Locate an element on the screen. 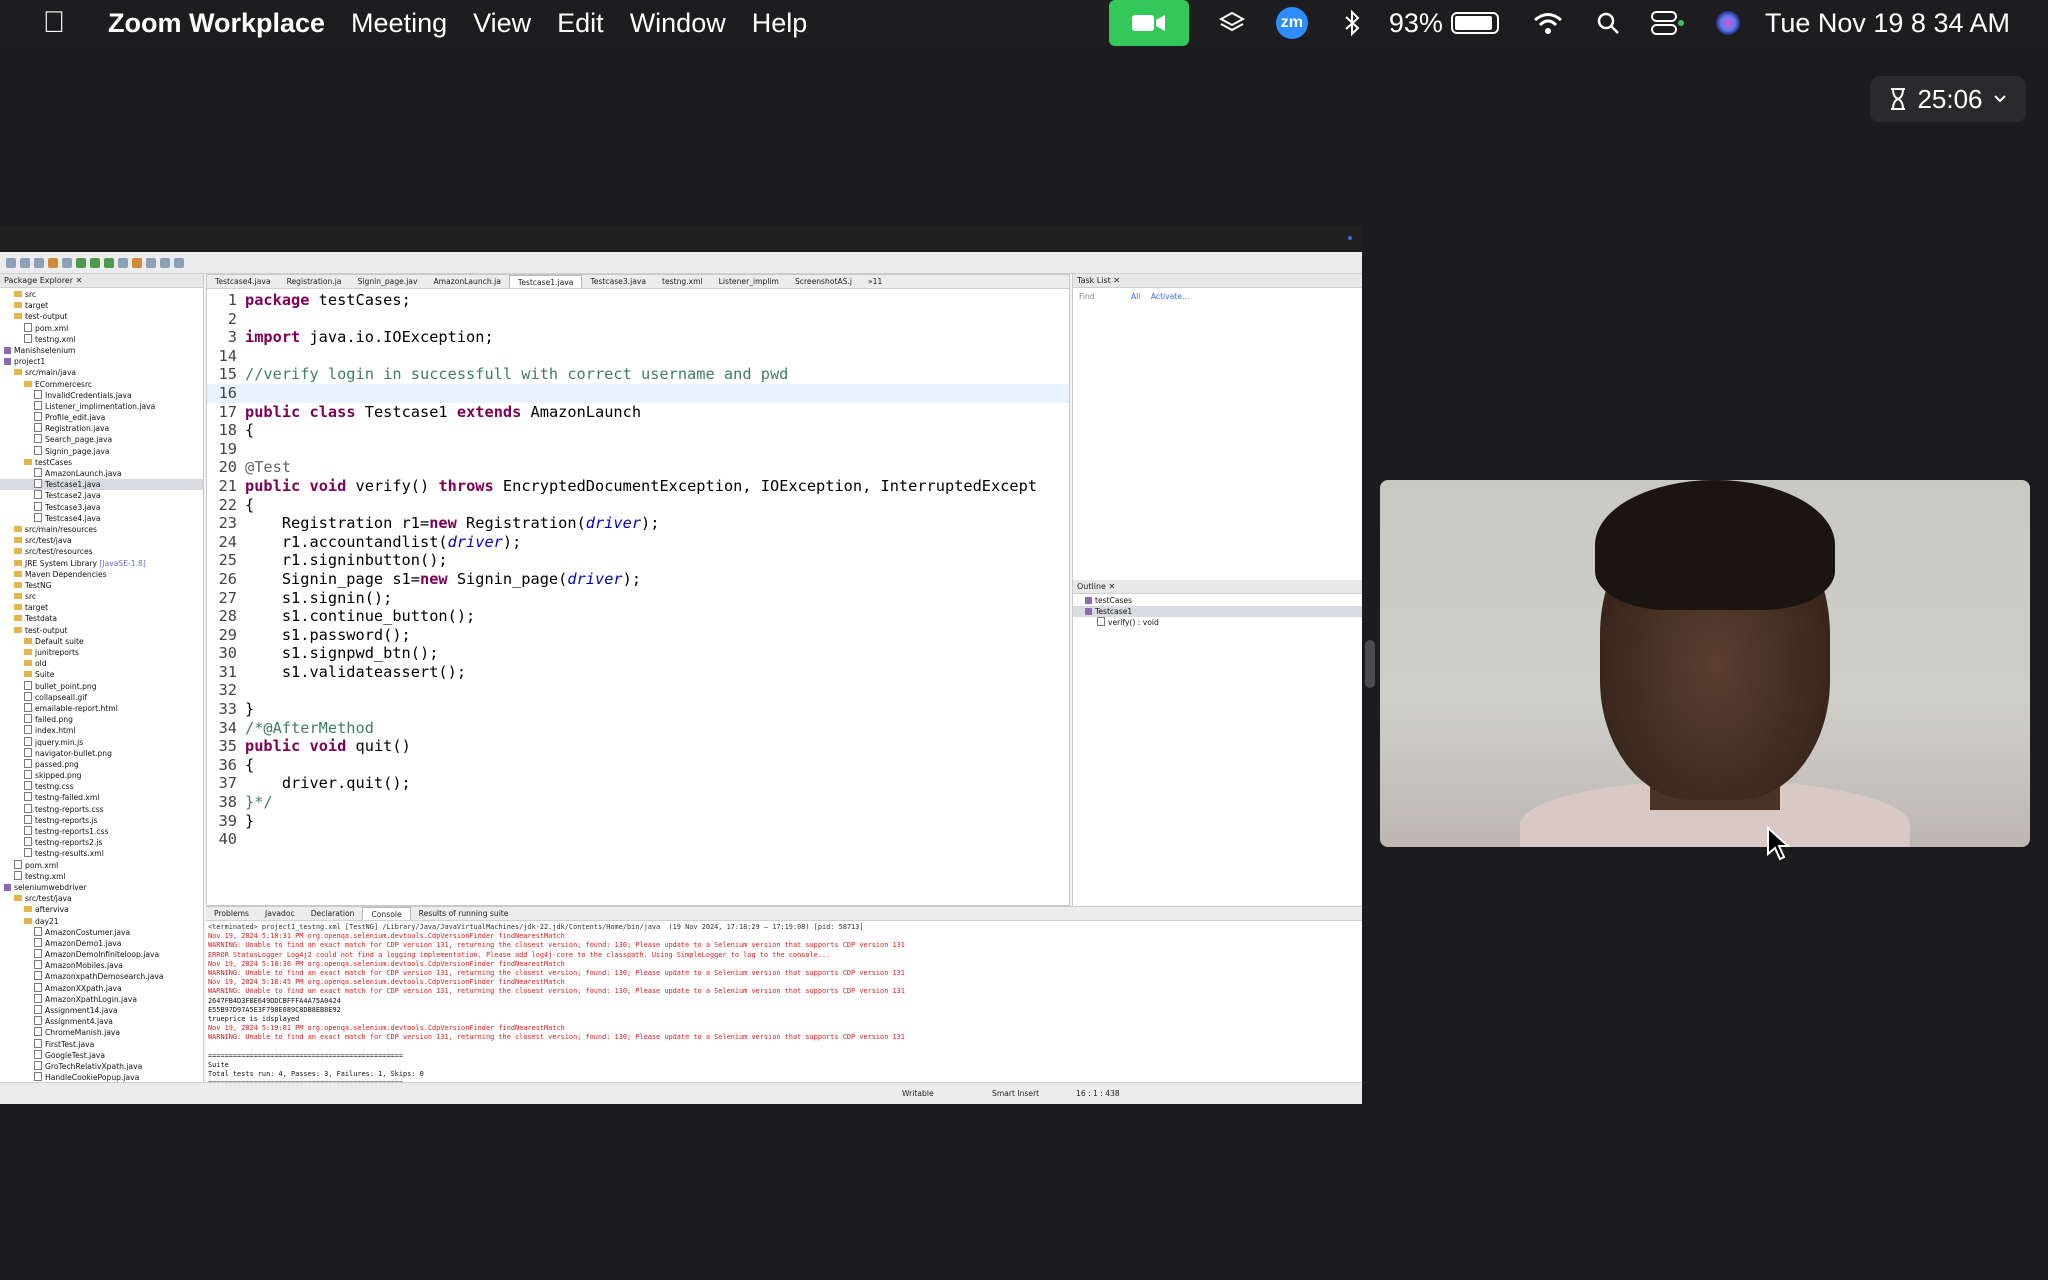  outline-item-method: verify() : void is located at coordinates (1217, 622).